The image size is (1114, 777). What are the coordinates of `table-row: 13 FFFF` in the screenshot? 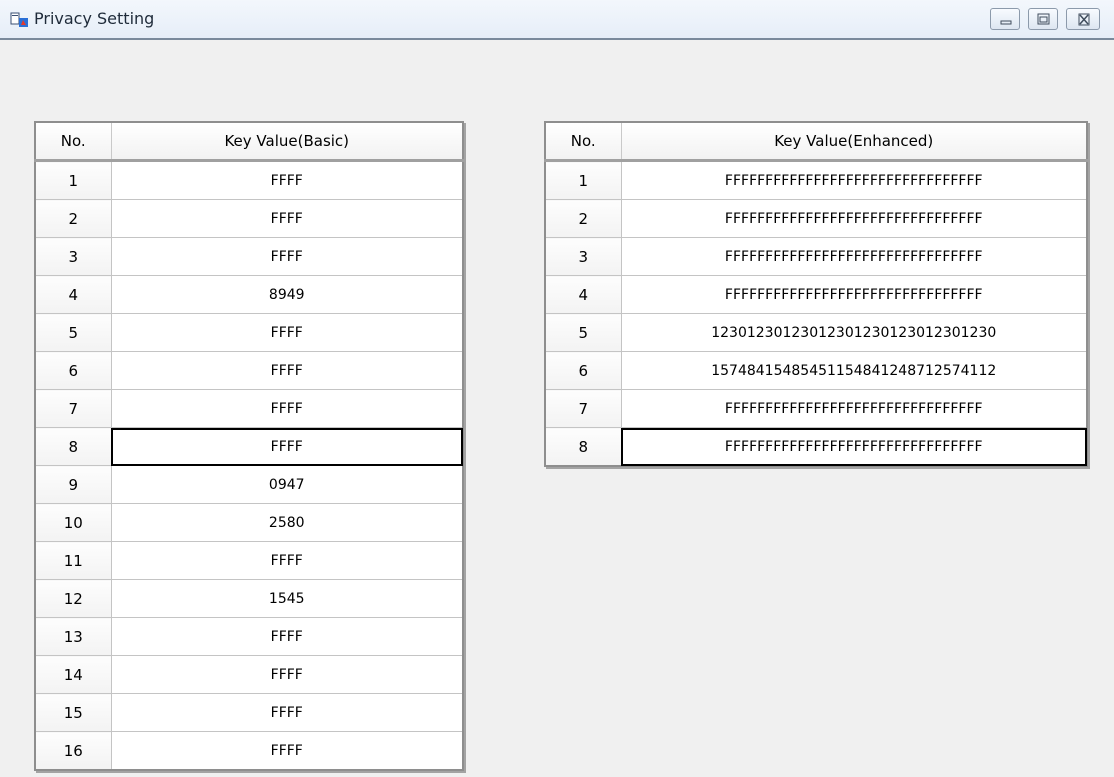 It's located at (249, 636).